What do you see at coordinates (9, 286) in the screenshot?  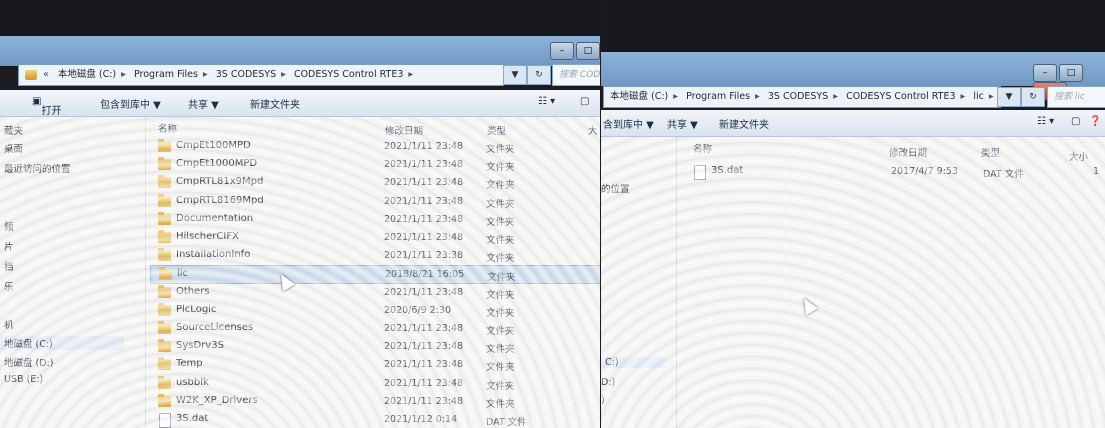 I see `nav-item-music: 乐` at bounding box center [9, 286].